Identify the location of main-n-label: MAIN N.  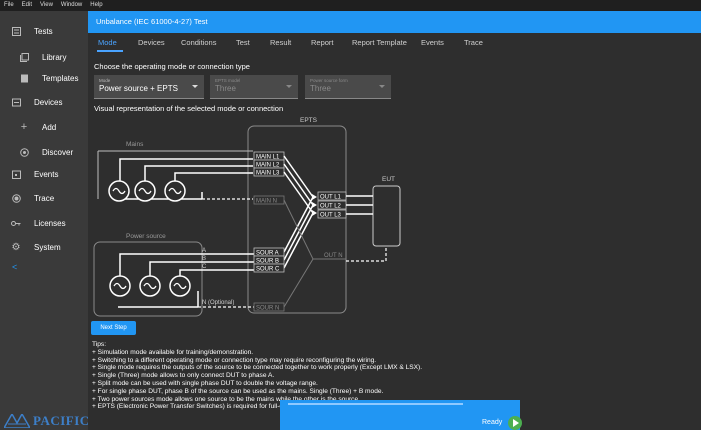
(266, 202).